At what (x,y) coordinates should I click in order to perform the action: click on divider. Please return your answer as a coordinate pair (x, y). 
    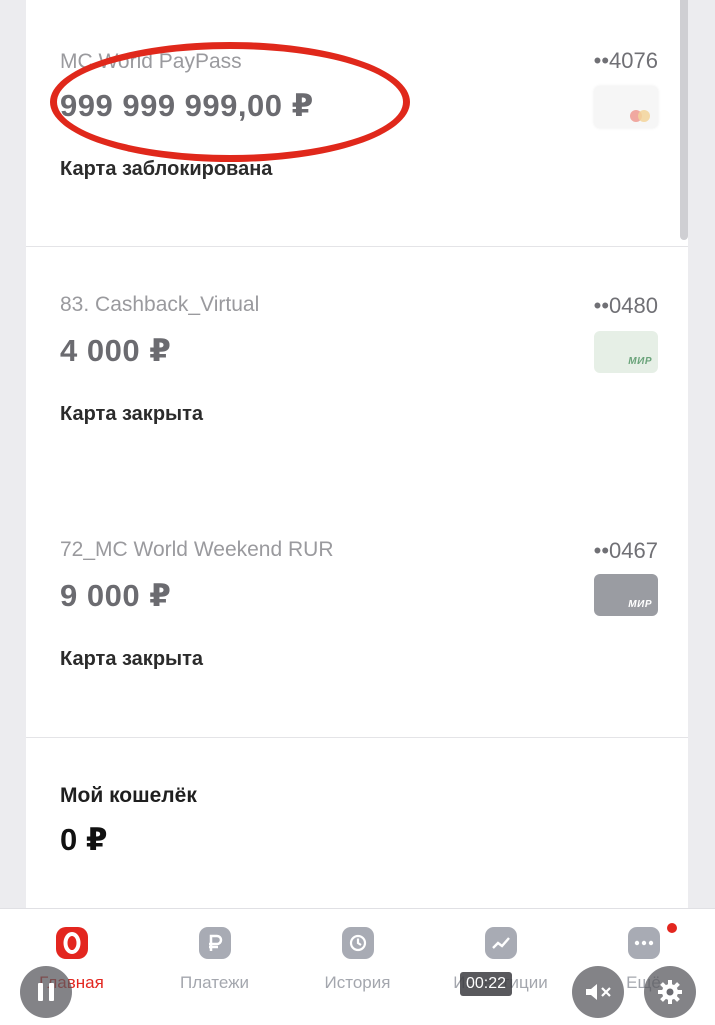
    Looking at the image, I should click on (357, 737).